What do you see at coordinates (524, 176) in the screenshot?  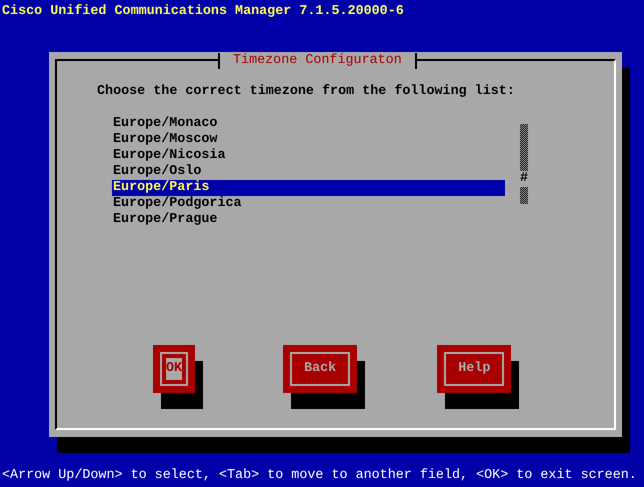 I see `scrollbar: #` at bounding box center [524, 176].